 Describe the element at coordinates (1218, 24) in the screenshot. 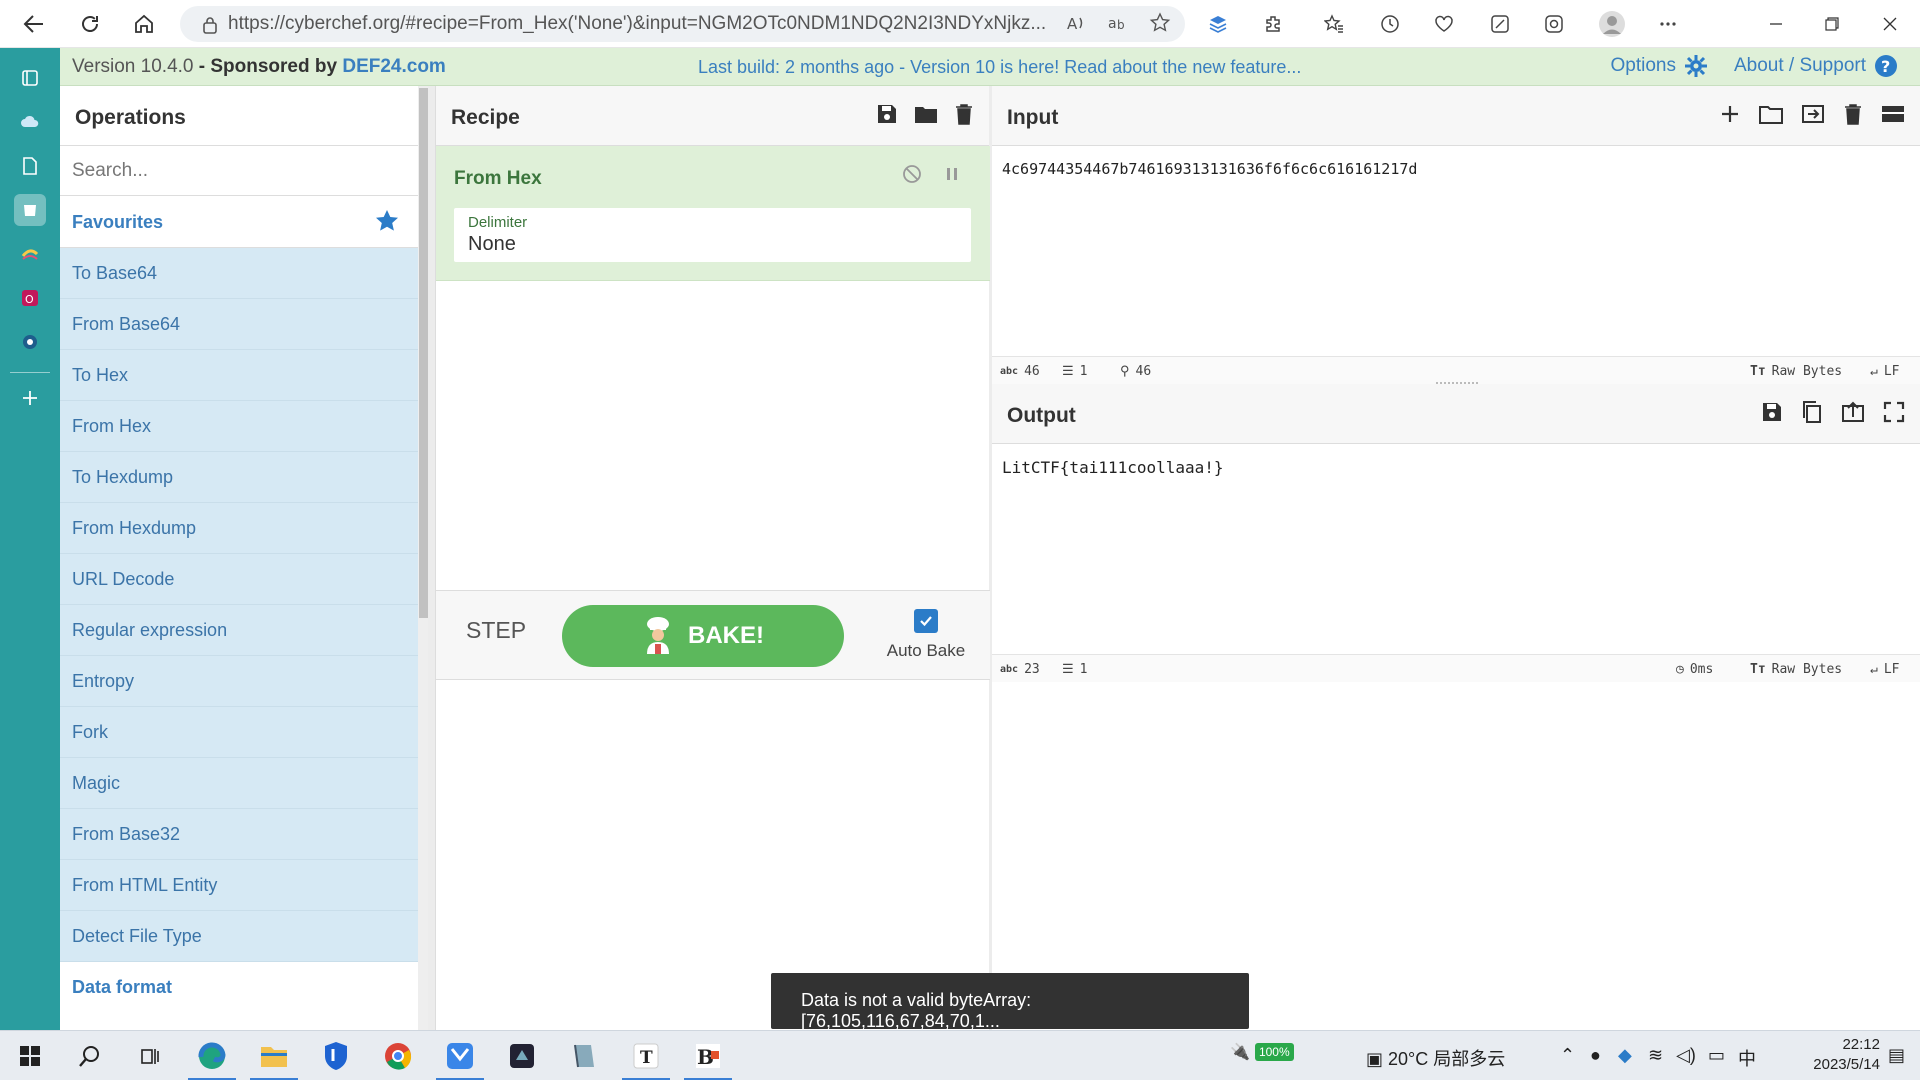

I see `extension-layers-icon` at that location.